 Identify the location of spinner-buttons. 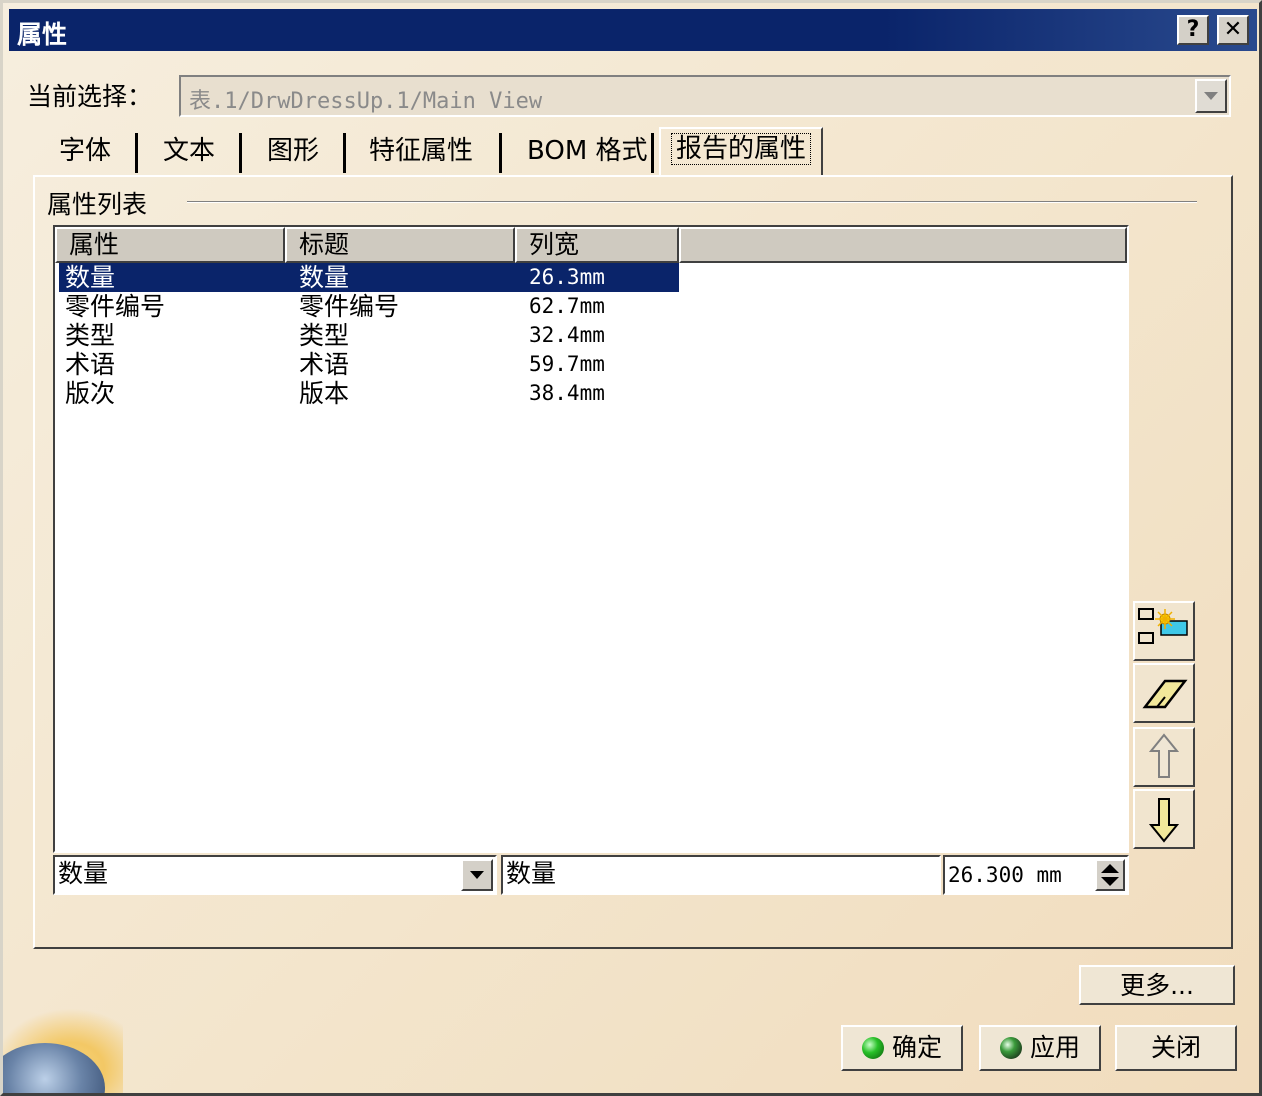
(1110, 875).